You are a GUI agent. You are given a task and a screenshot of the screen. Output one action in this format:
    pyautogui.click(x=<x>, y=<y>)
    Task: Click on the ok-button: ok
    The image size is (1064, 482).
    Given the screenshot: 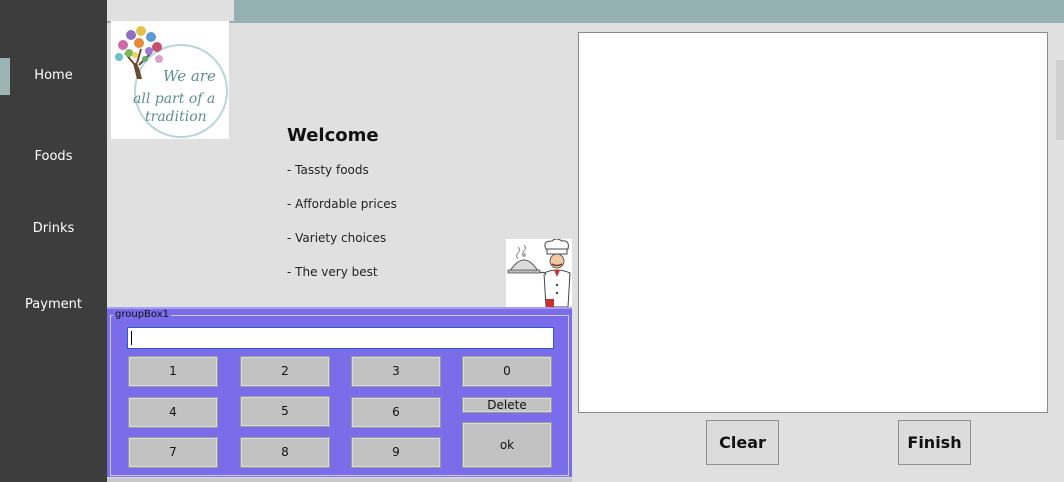 What is the action you would take?
    pyautogui.click(x=507, y=445)
    